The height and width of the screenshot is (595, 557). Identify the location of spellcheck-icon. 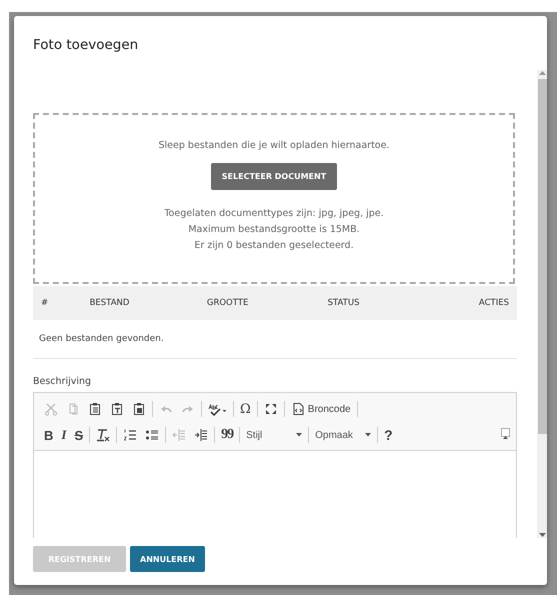
(217, 409).